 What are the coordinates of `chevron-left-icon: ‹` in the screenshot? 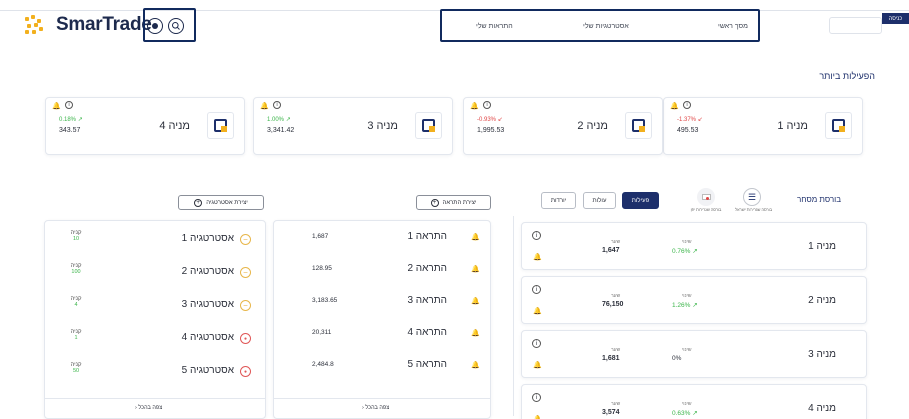 It's located at (136, 408).